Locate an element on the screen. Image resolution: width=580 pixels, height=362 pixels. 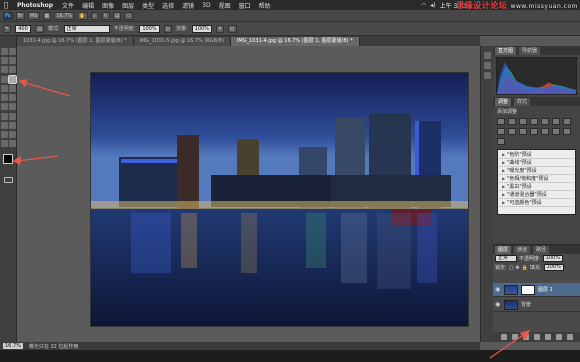
3d-camera-tool-icon is located at coordinates (12, 134).